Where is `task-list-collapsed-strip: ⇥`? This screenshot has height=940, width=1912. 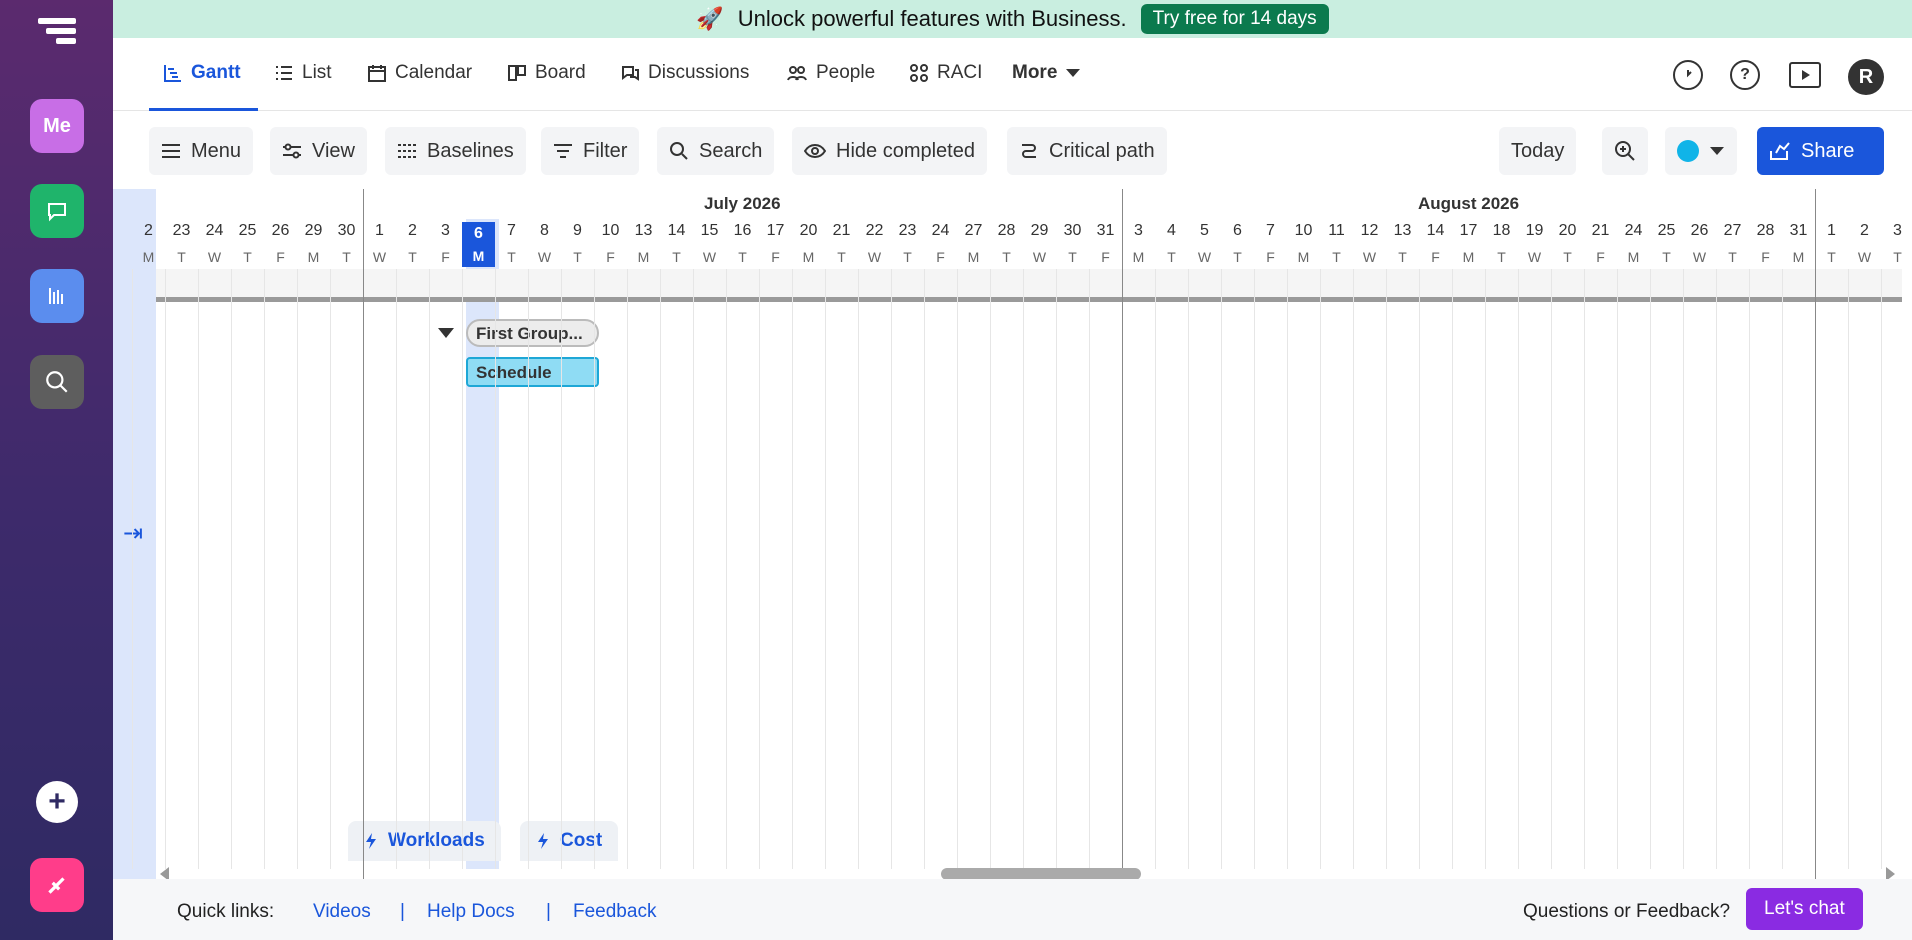 task-list-collapsed-strip: ⇥ is located at coordinates (134, 534).